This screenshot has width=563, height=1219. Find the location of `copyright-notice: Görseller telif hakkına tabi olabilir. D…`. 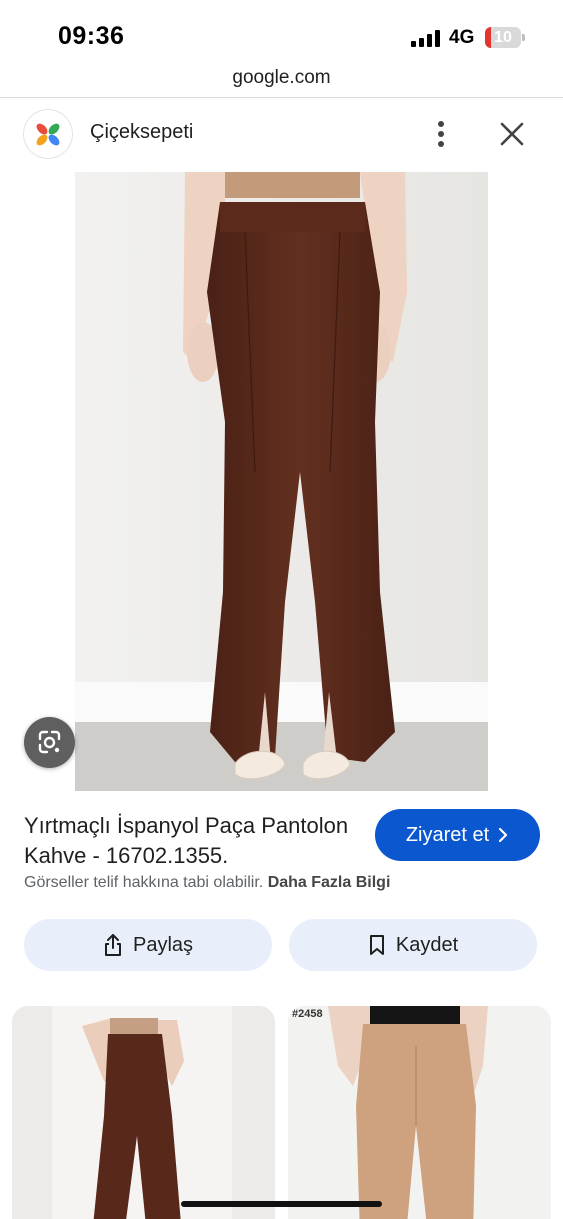

copyright-notice: Görseller telif hakkına tabi olabilir. D… is located at coordinates (207, 883).